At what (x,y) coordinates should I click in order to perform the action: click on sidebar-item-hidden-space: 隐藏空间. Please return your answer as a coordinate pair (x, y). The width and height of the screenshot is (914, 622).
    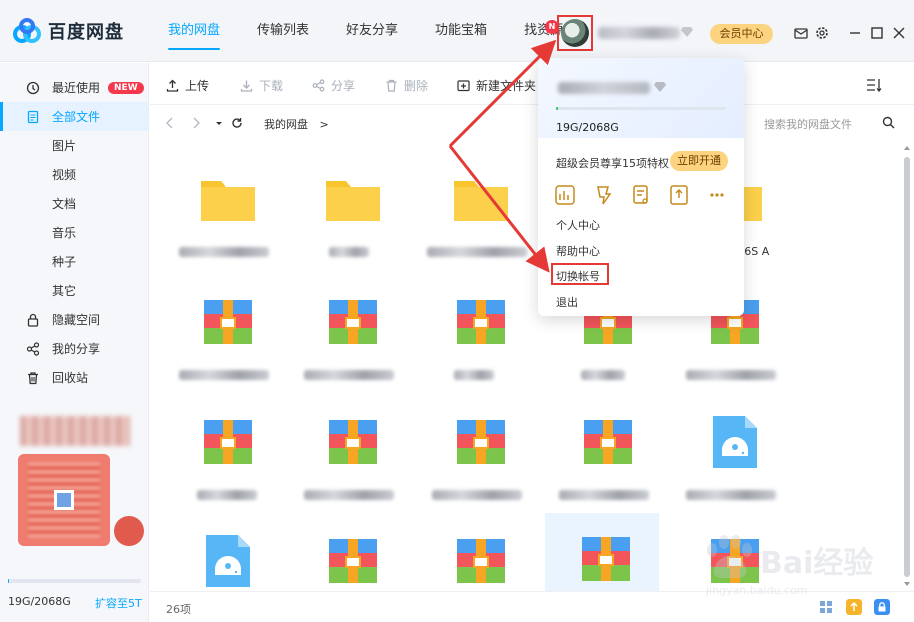
    Looking at the image, I should click on (74, 319).